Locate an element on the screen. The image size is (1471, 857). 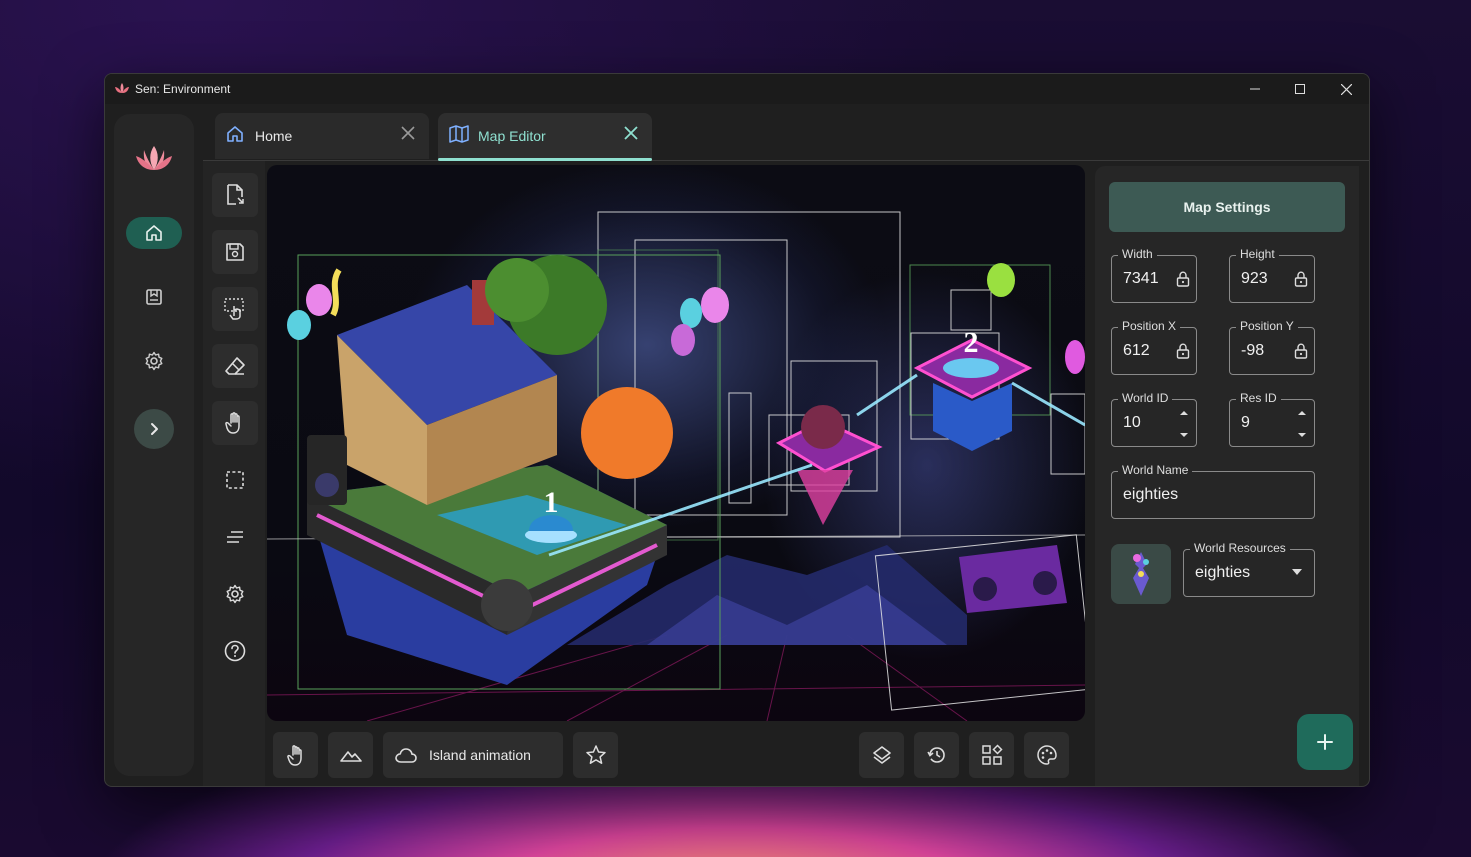
palette-icon is located at coordinates (1046, 755).